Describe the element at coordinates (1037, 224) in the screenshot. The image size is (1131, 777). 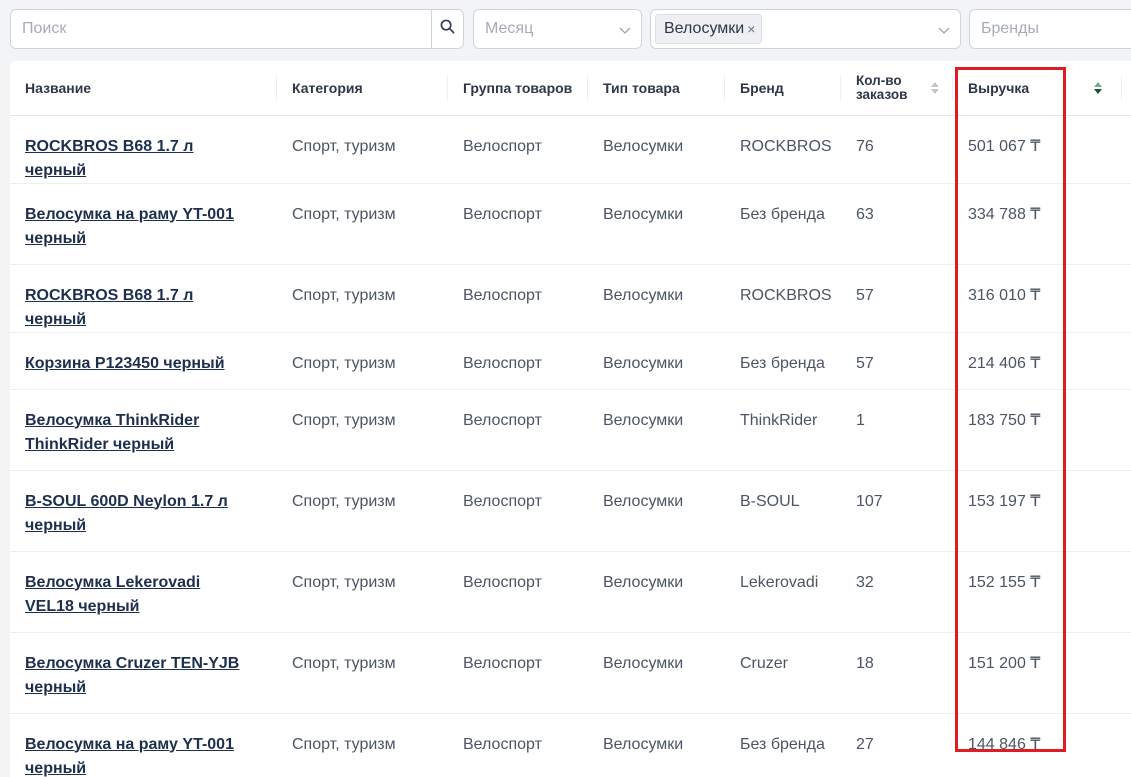
I see `revenue-cell: 334 788 ₸` at that location.